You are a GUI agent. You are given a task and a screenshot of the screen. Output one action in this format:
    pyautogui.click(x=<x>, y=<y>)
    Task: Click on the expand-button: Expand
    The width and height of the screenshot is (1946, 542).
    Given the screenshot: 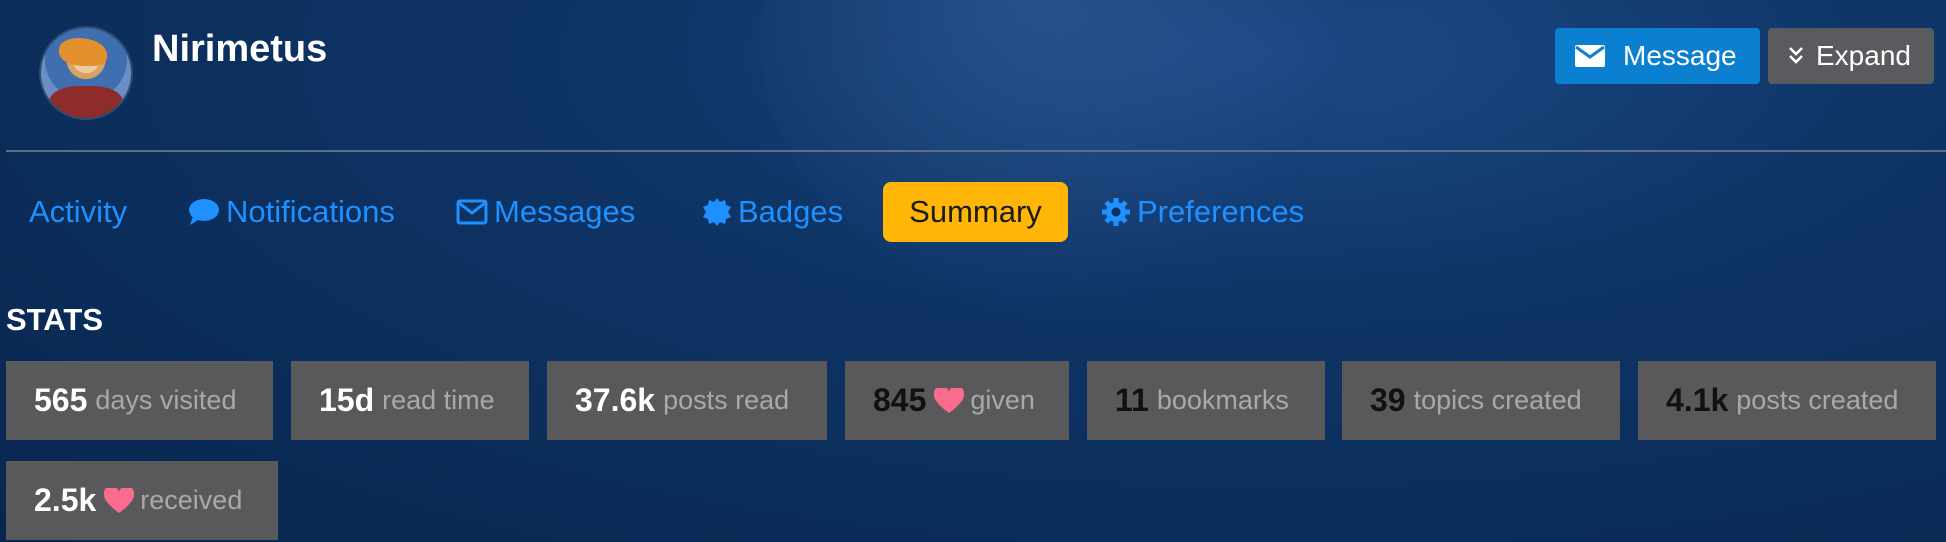 What is the action you would take?
    pyautogui.click(x=1851, y=56)
    